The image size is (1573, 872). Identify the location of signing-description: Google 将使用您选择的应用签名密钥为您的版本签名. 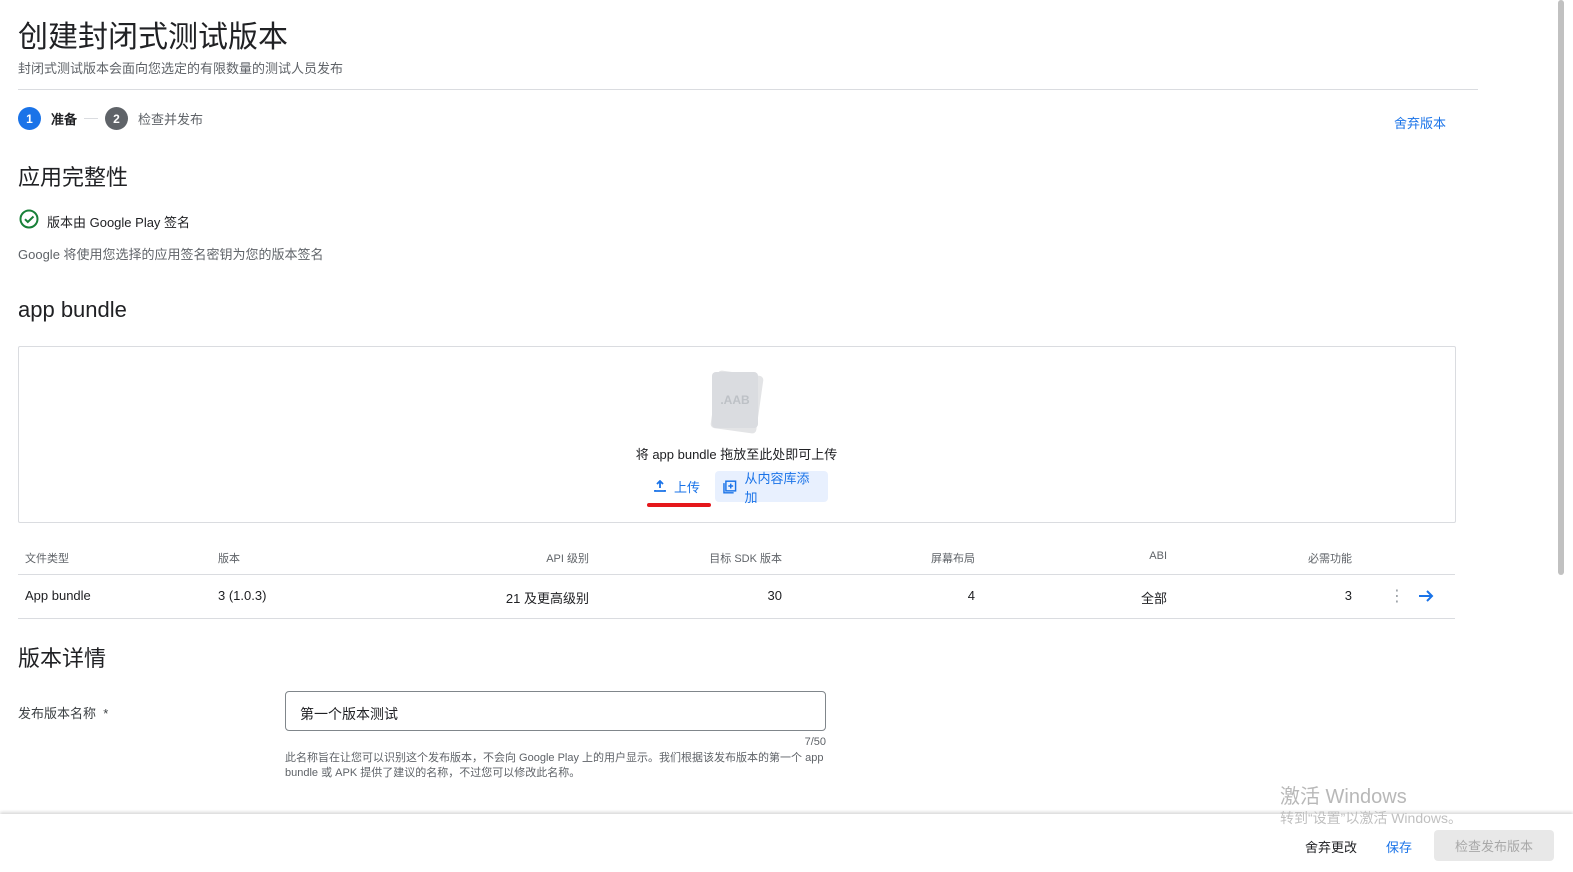
(171, 254).